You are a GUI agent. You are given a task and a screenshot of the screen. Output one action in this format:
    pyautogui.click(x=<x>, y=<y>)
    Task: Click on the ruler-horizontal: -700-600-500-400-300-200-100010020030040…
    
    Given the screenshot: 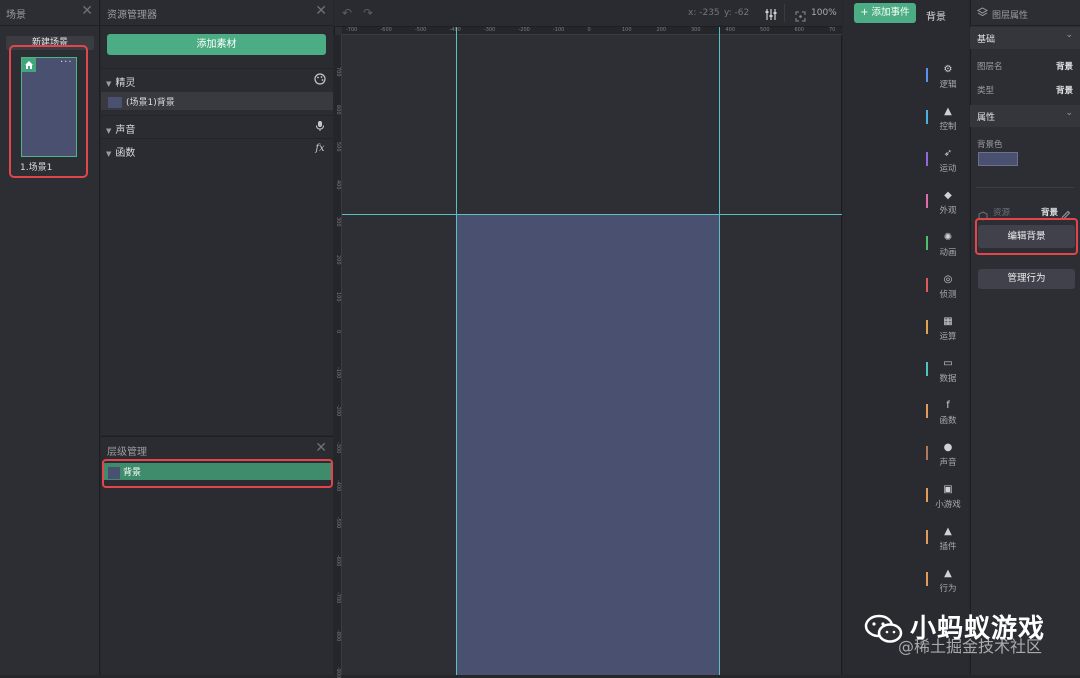 What is the action you would take?
    pyautogui.click(x=592, y=31)
    